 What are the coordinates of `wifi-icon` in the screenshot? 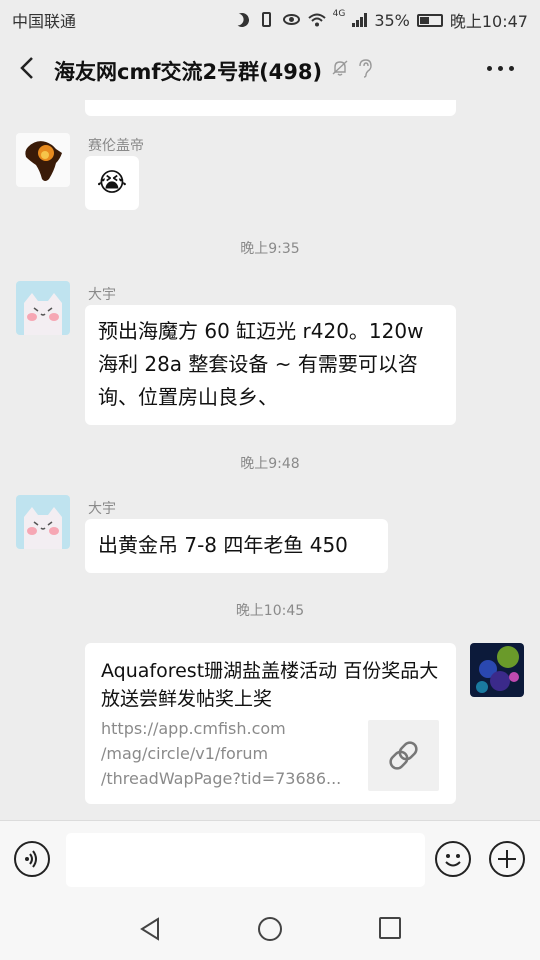 It's located at (316, 20).